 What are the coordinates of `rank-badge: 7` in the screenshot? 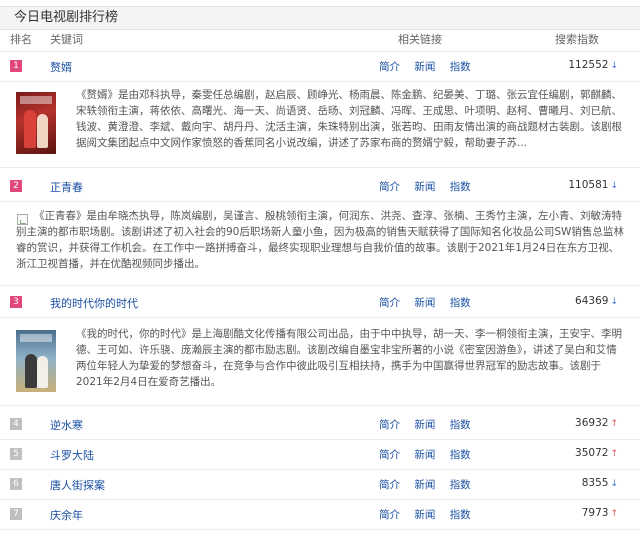 It's located at (16, 514).